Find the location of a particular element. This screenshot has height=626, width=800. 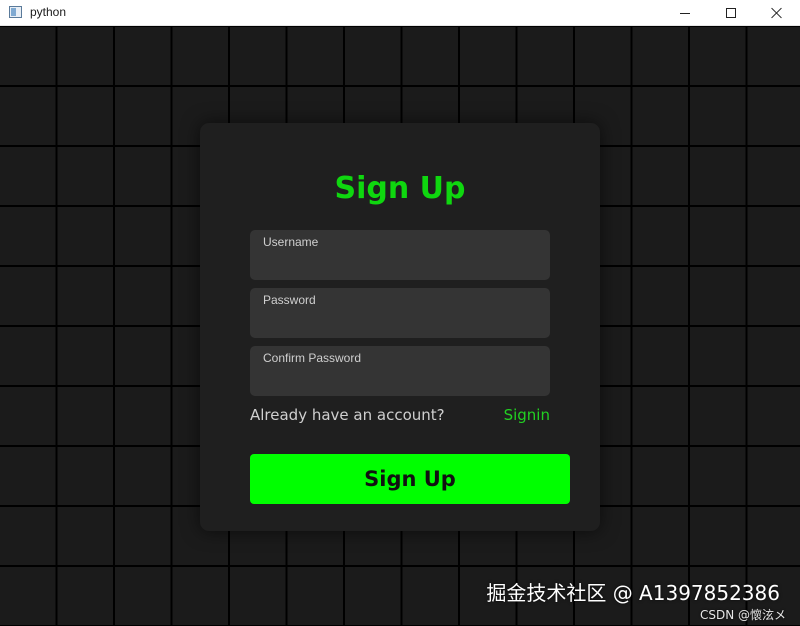

confirm-password-field: Confirm Password is located at coordinates (400, 371).